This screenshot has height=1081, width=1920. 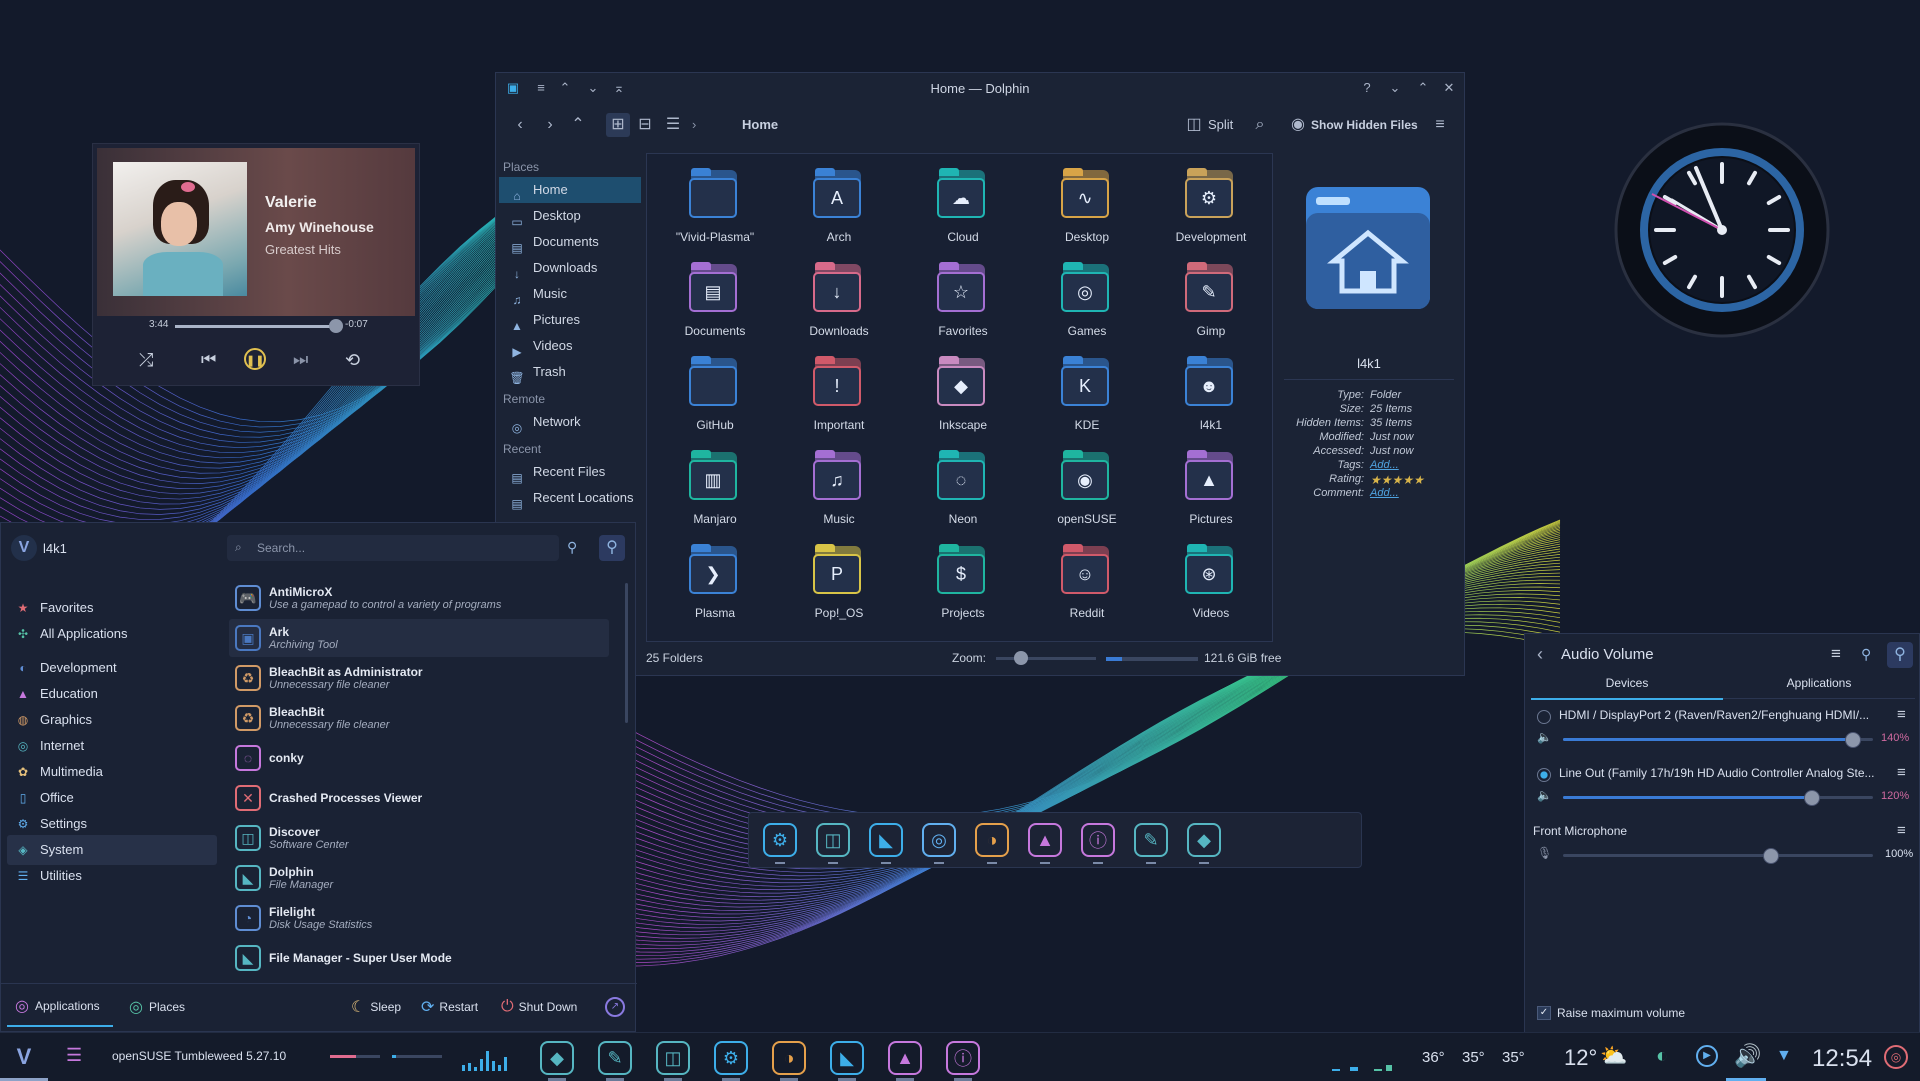 I want to click on inkscape-icon: ◆, so click(x=1204, y=840).